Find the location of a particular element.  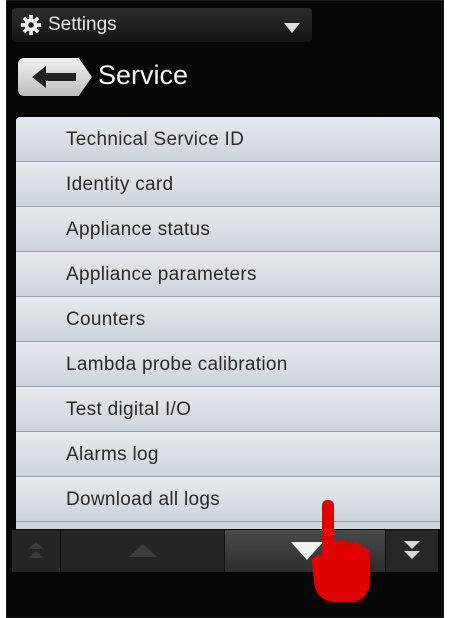

page-title: Service is located at coordinates (143, 75).